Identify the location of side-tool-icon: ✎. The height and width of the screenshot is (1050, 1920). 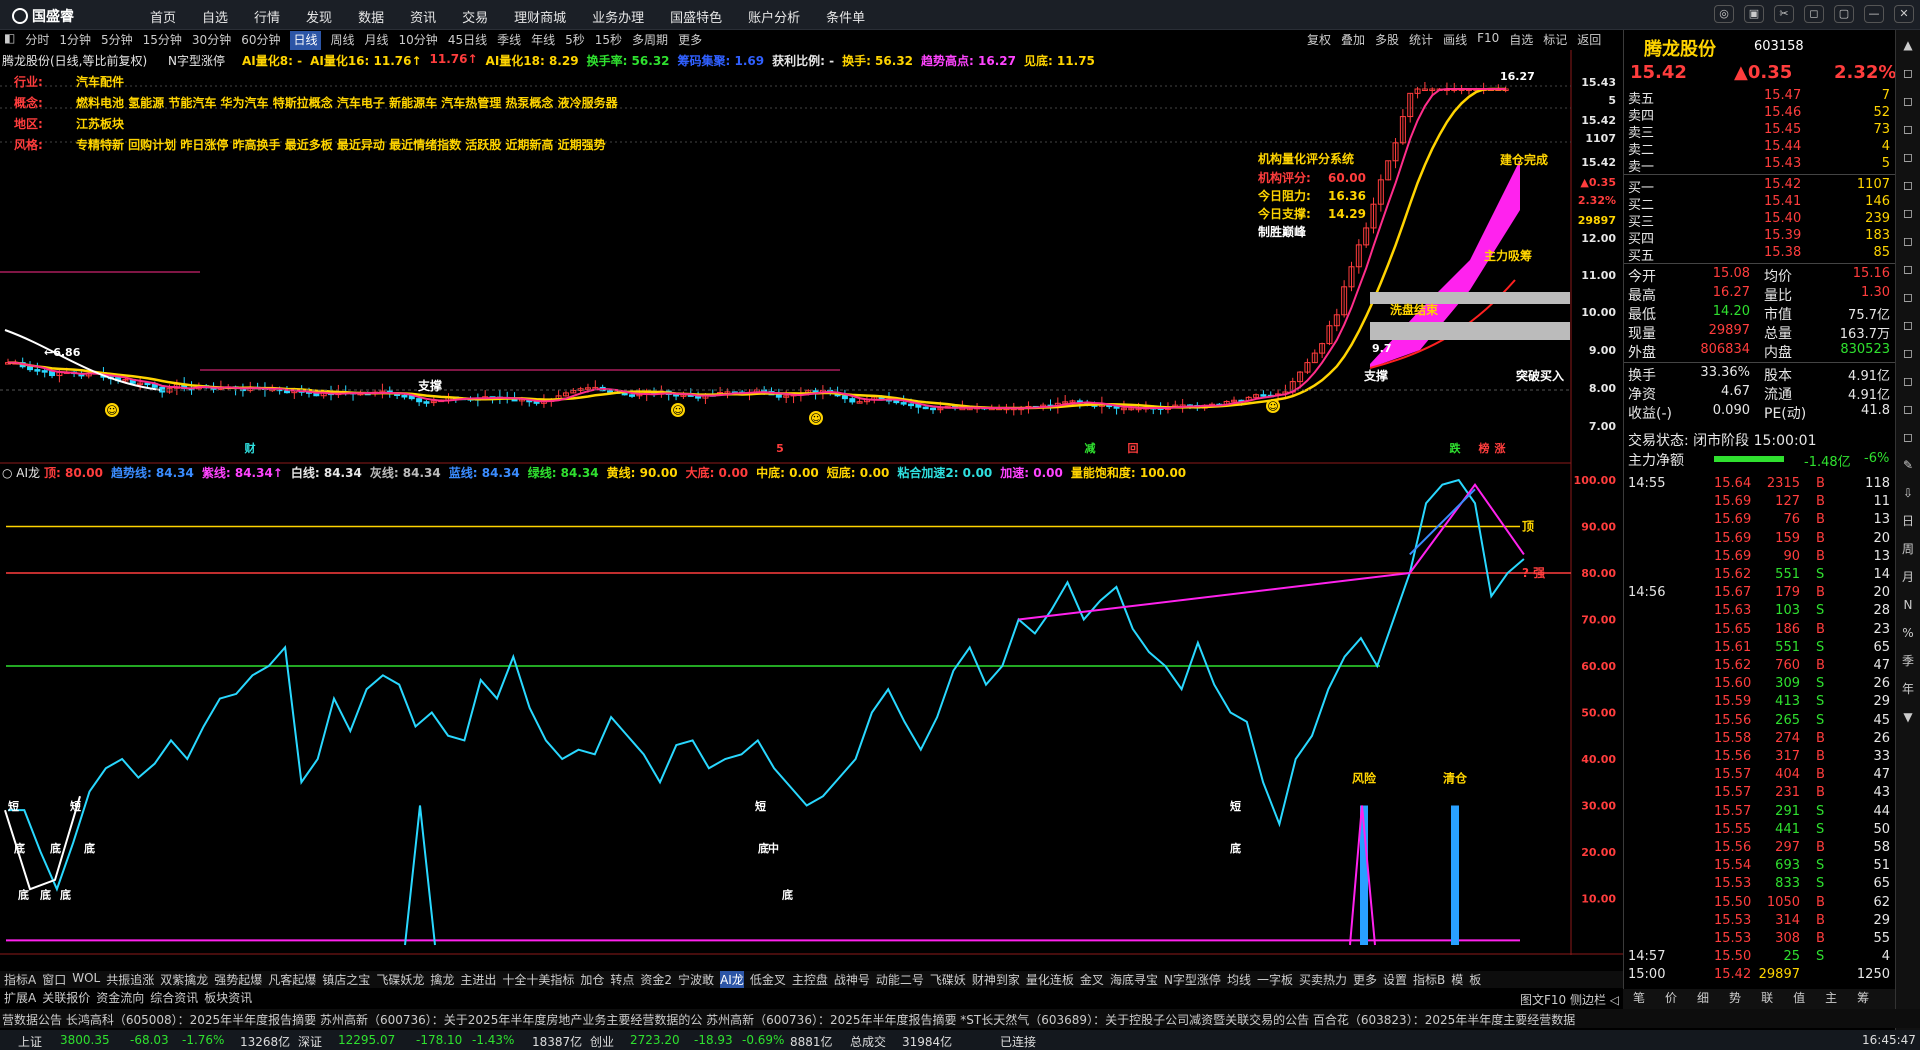
(1908, 466).